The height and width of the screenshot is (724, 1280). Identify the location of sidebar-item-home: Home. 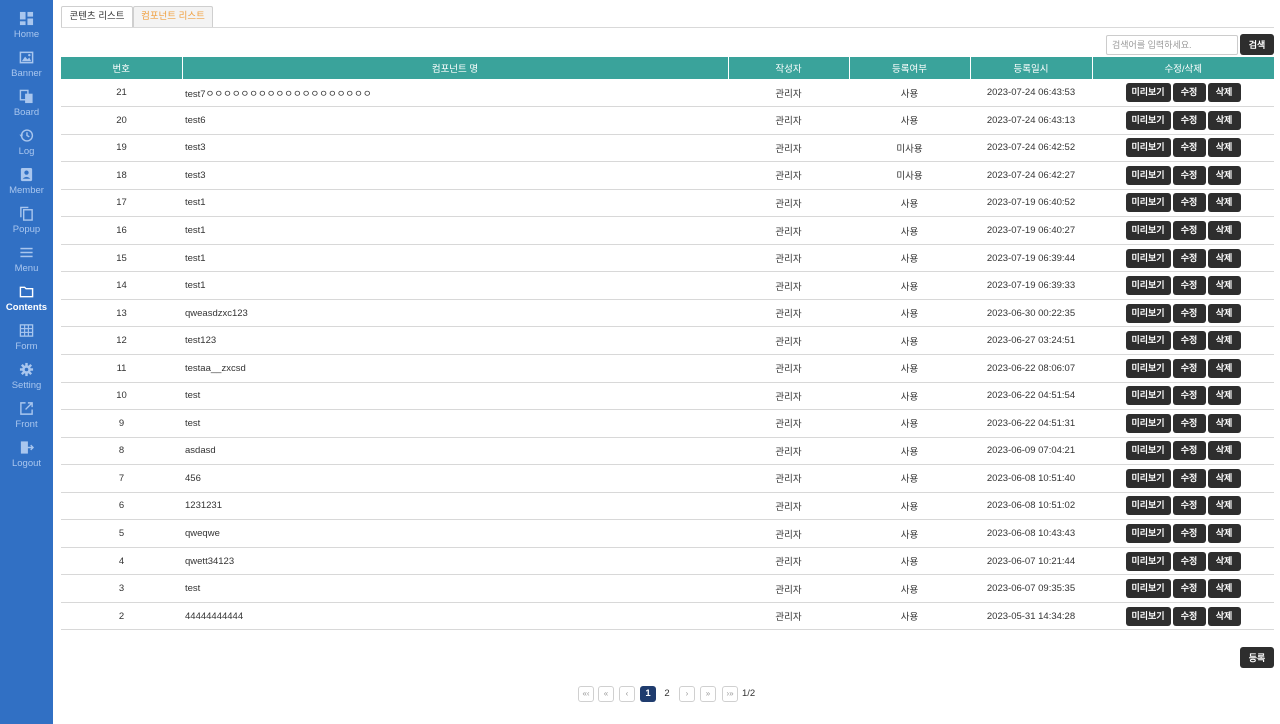
(26, 30).